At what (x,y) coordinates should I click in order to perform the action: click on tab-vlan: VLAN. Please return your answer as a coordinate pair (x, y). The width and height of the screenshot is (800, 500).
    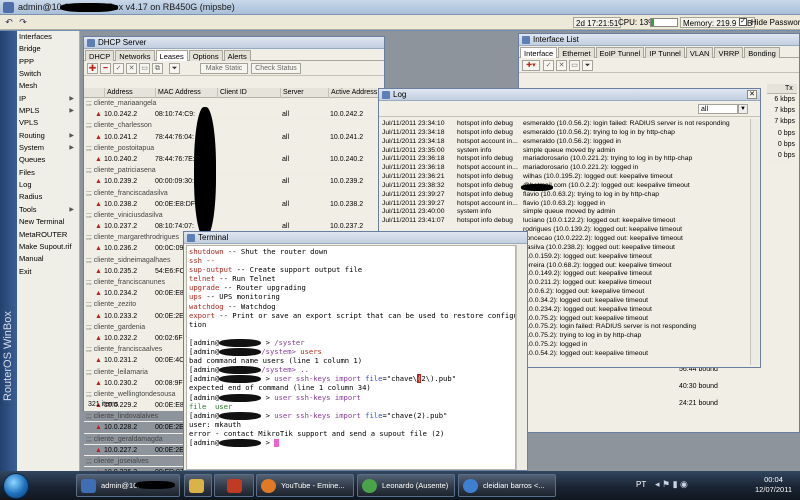
    Looking at the image, I should click on (699, 52).